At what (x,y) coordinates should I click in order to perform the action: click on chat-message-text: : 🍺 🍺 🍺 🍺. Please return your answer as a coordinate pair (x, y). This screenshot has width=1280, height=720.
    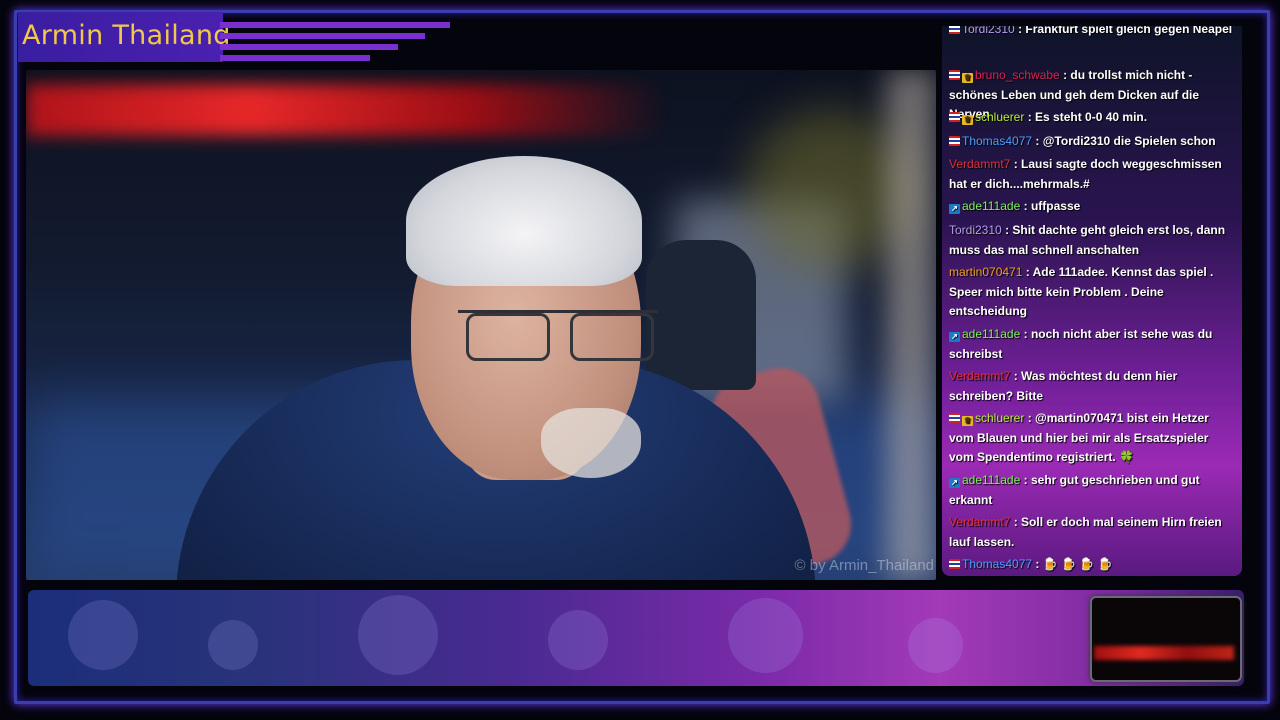
    Looking at the image, I should click on (1074, 564).